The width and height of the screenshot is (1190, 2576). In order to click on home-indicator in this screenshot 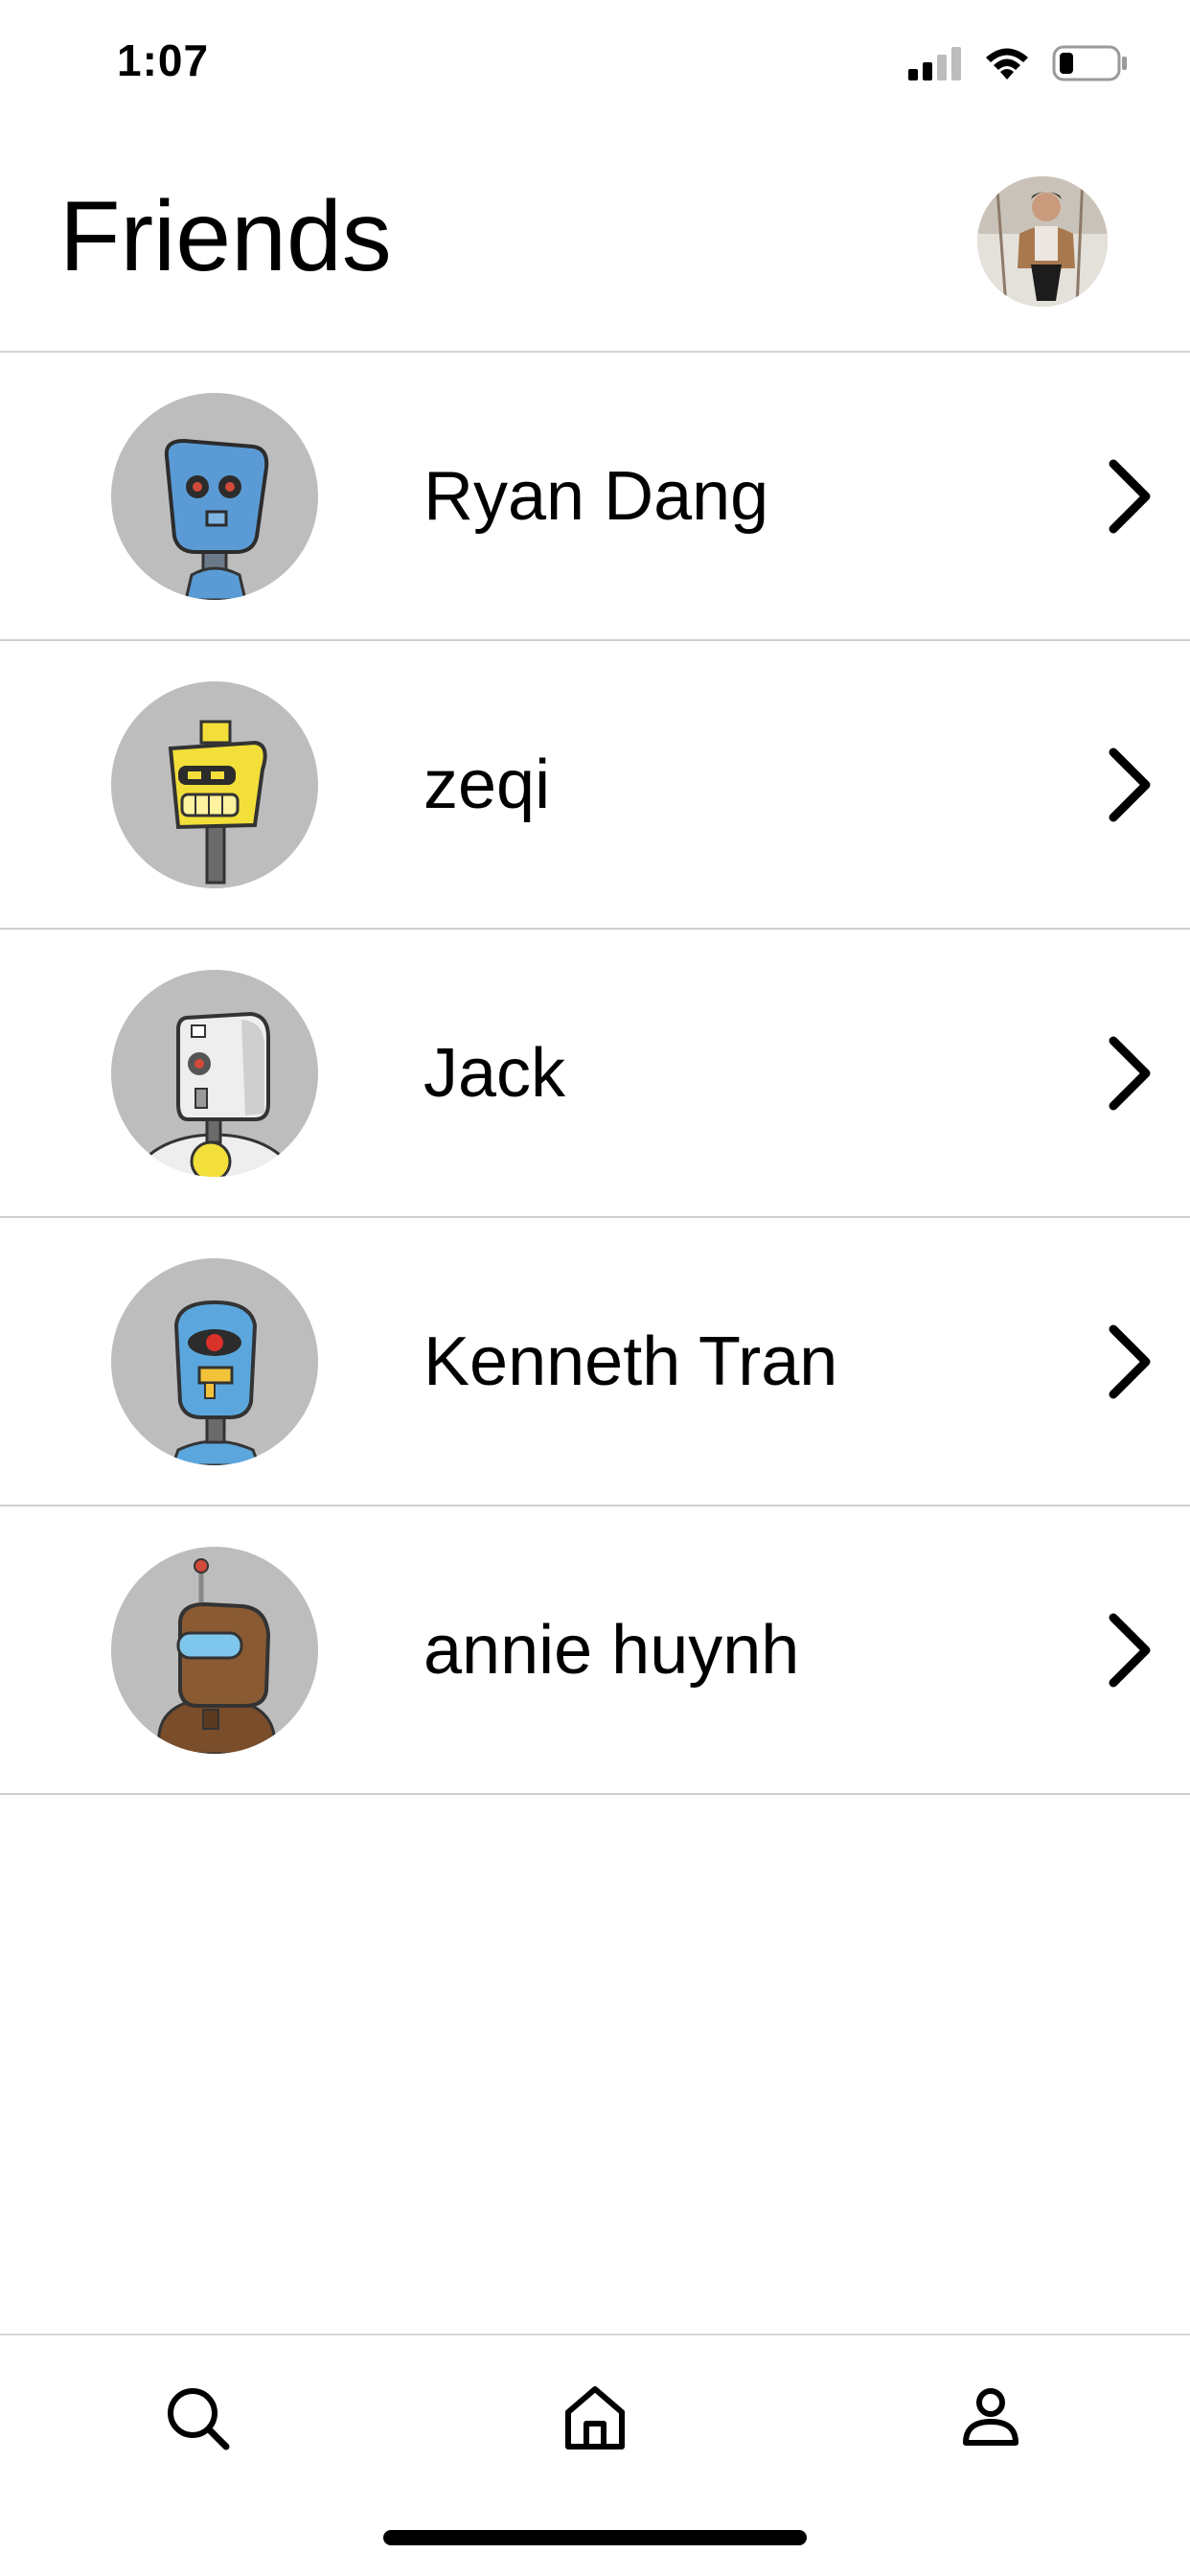, I will do `click(595, 2537)`.